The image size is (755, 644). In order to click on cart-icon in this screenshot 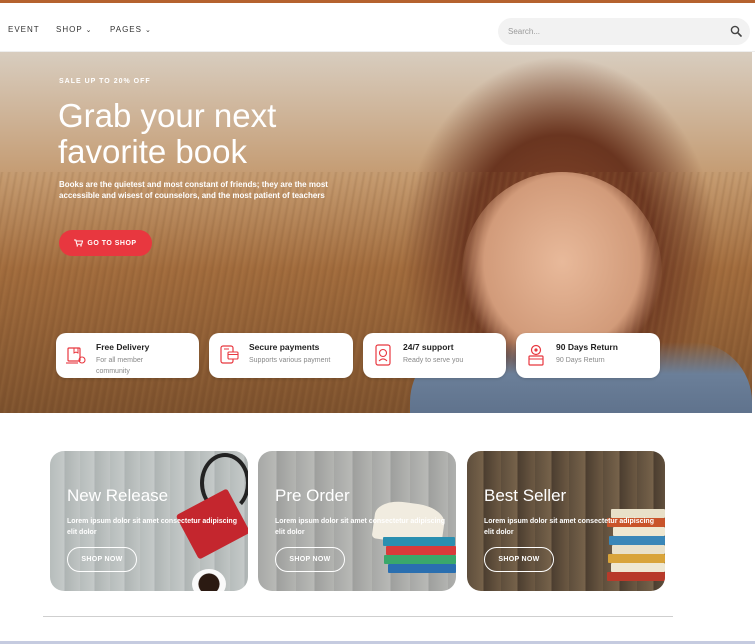, I will do `click(79, 243)`.